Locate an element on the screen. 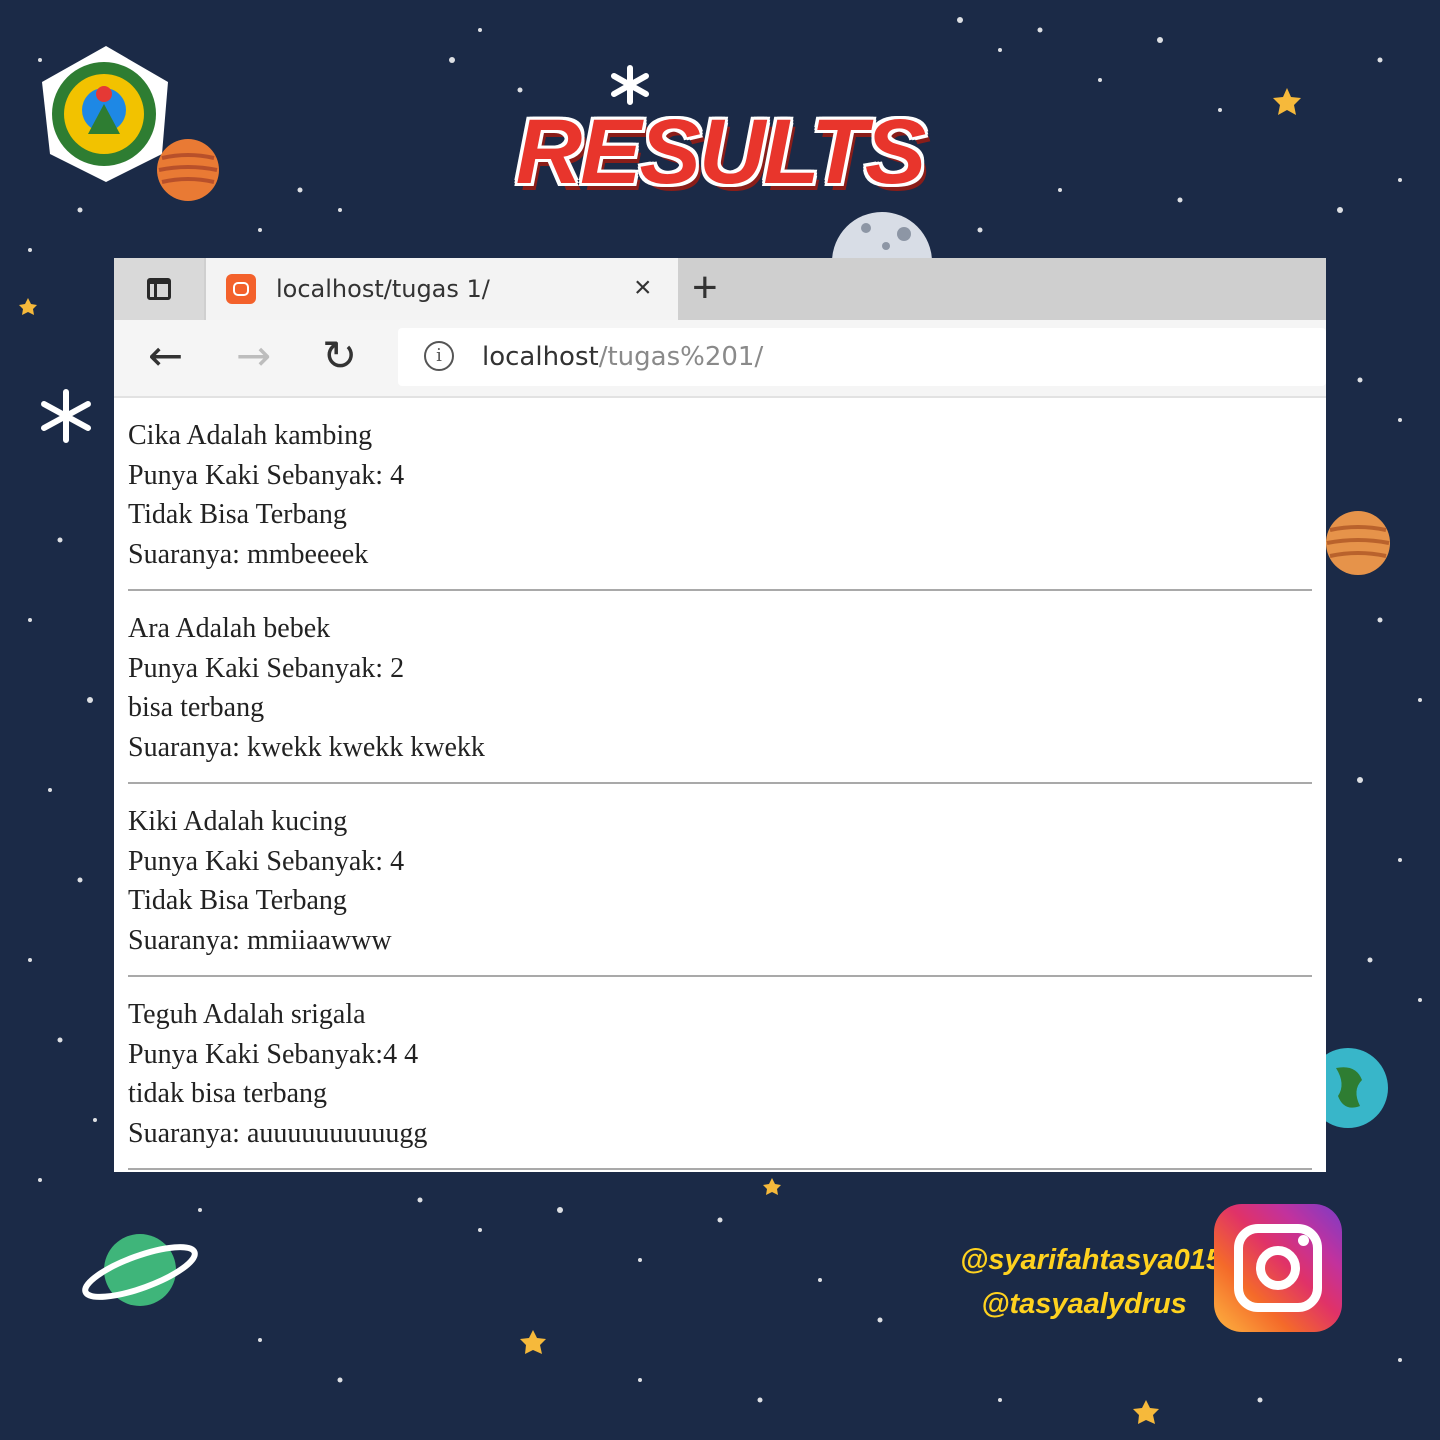 The width and height of the screenshot is (1440, 1440). reload-icon: ↻ is located at coordinates (339, 356).